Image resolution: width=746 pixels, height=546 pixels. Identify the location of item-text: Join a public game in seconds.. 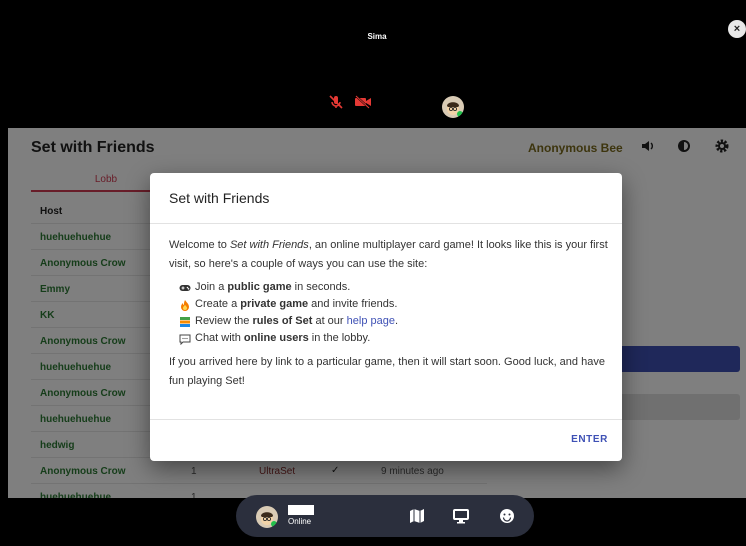
(273, 287).